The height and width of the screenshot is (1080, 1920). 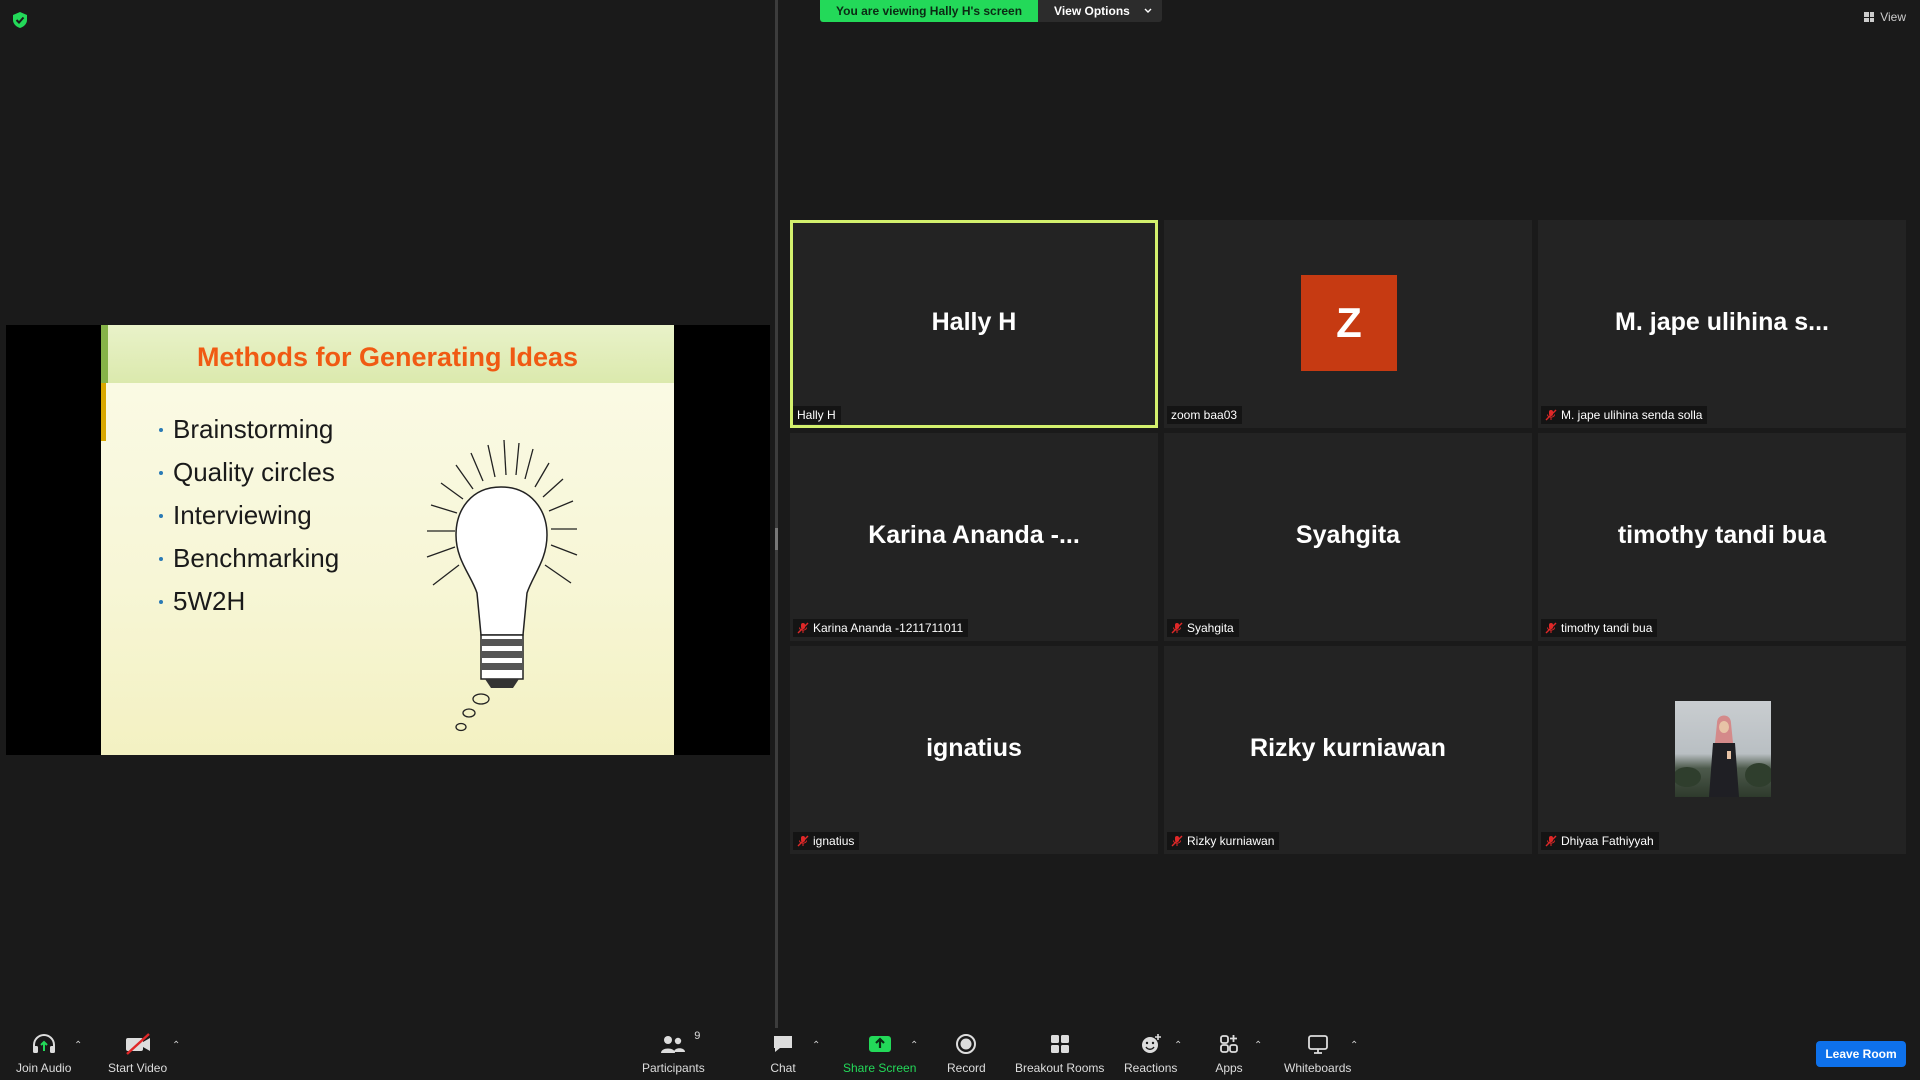 What do you see at coordinates (1148, 10) in the screenshot?
I see `chevron-down-icon` at bounding box center [1148, 10].